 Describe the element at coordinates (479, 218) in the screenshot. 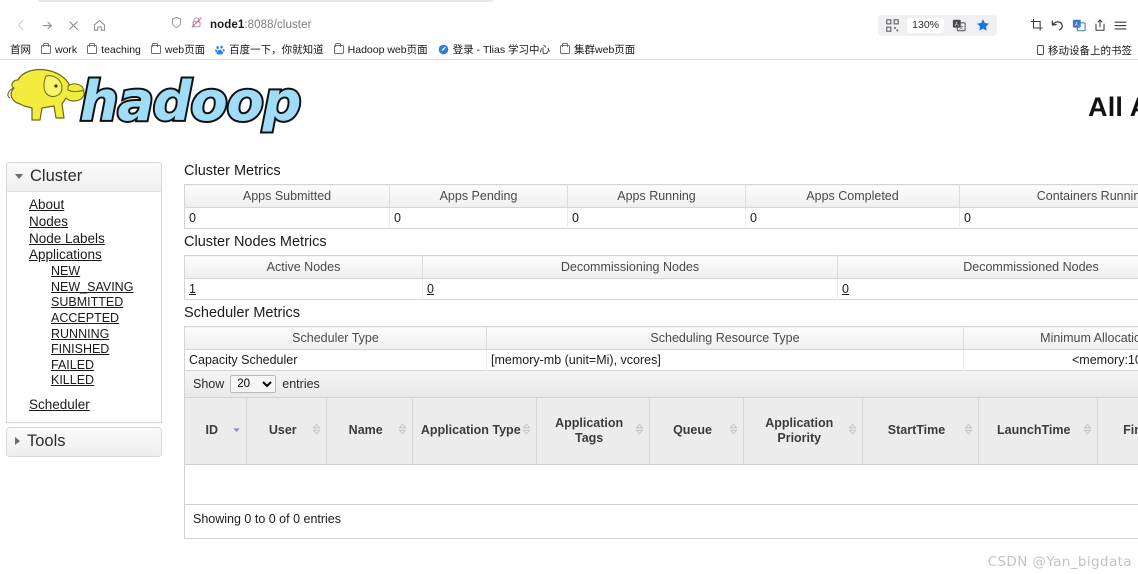

I see `val-apps-pending: 0` at that location.